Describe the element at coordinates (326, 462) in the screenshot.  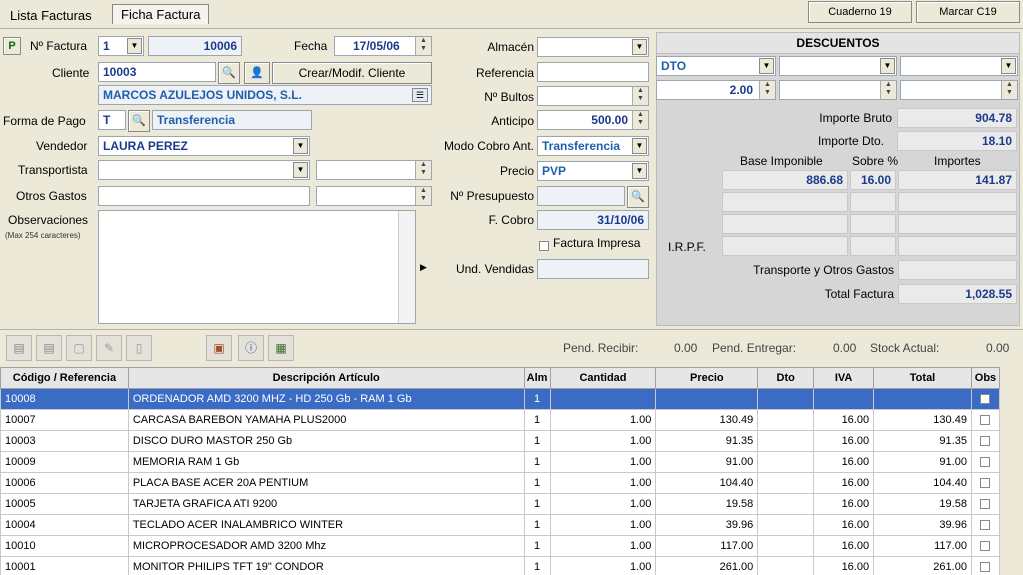
I see `cell-descripcion: MEMORIA RAM 1 Gb` at that location.